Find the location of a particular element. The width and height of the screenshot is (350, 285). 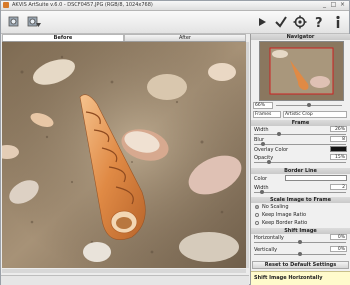

keep-image-ratio-label: Keep Image Ratio is located at coordinates (284, 215).